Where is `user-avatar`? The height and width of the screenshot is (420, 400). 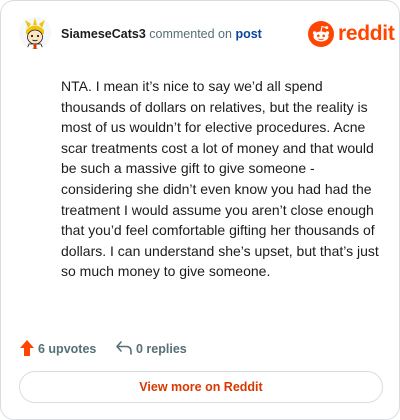
user-avatar is located at coordinates (35, 33).